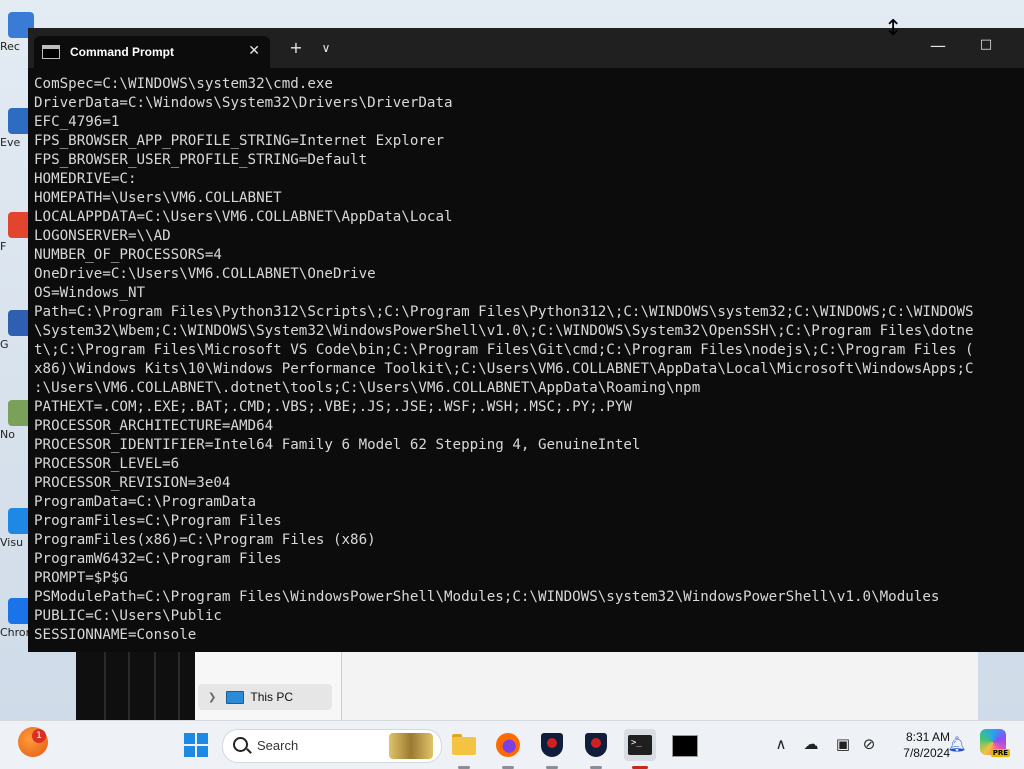  What do you see at coordinates (136, 685) in the screenshot?
I see `background-window-edge` at bounding box center [136, 685].